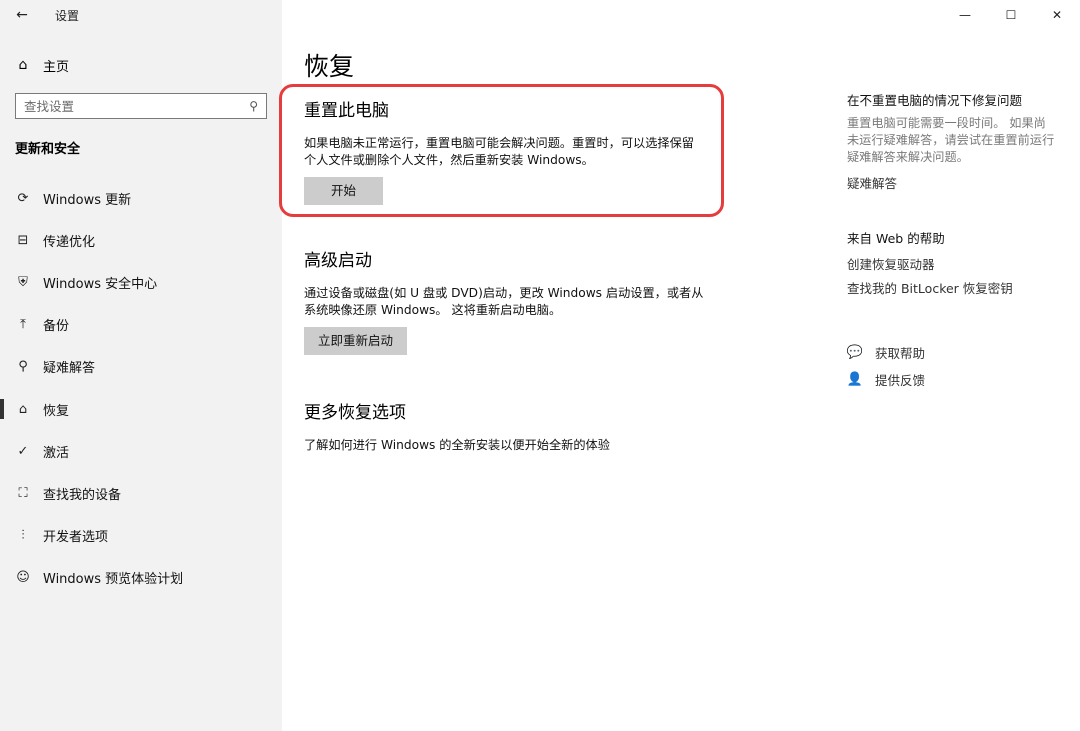 The image size is (1080, 731). Describe the element at coordinates (23, 367) in the screenshot. I see `wrench-icon: ⚲` at that location.